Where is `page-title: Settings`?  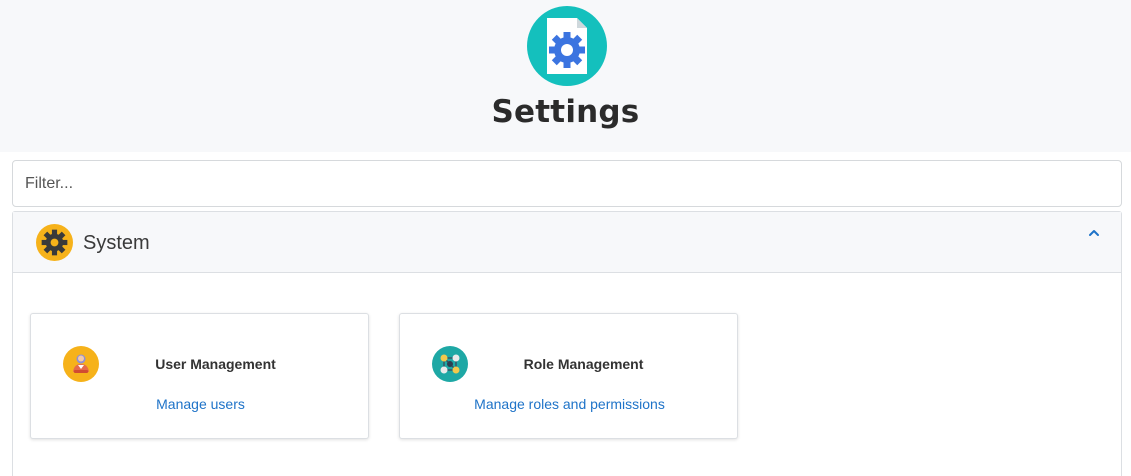
page-title: Settings is located at coordinates (565, 112).